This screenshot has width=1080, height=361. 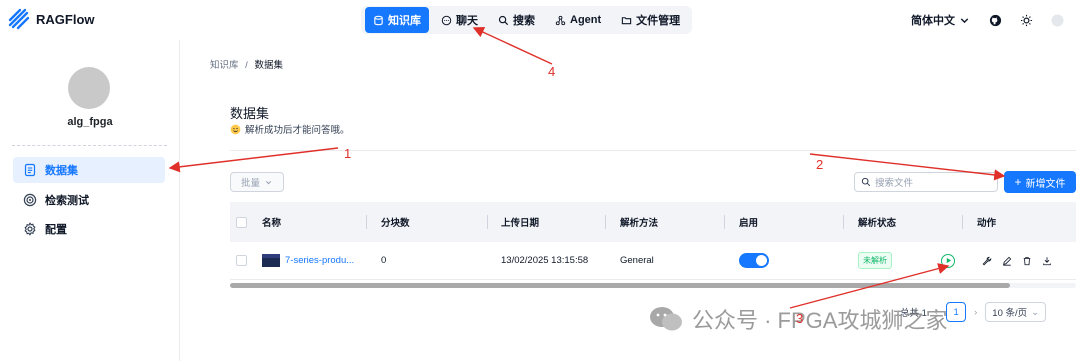 I want to click on app-name: RAGFlow, so click(x=65, y=19).